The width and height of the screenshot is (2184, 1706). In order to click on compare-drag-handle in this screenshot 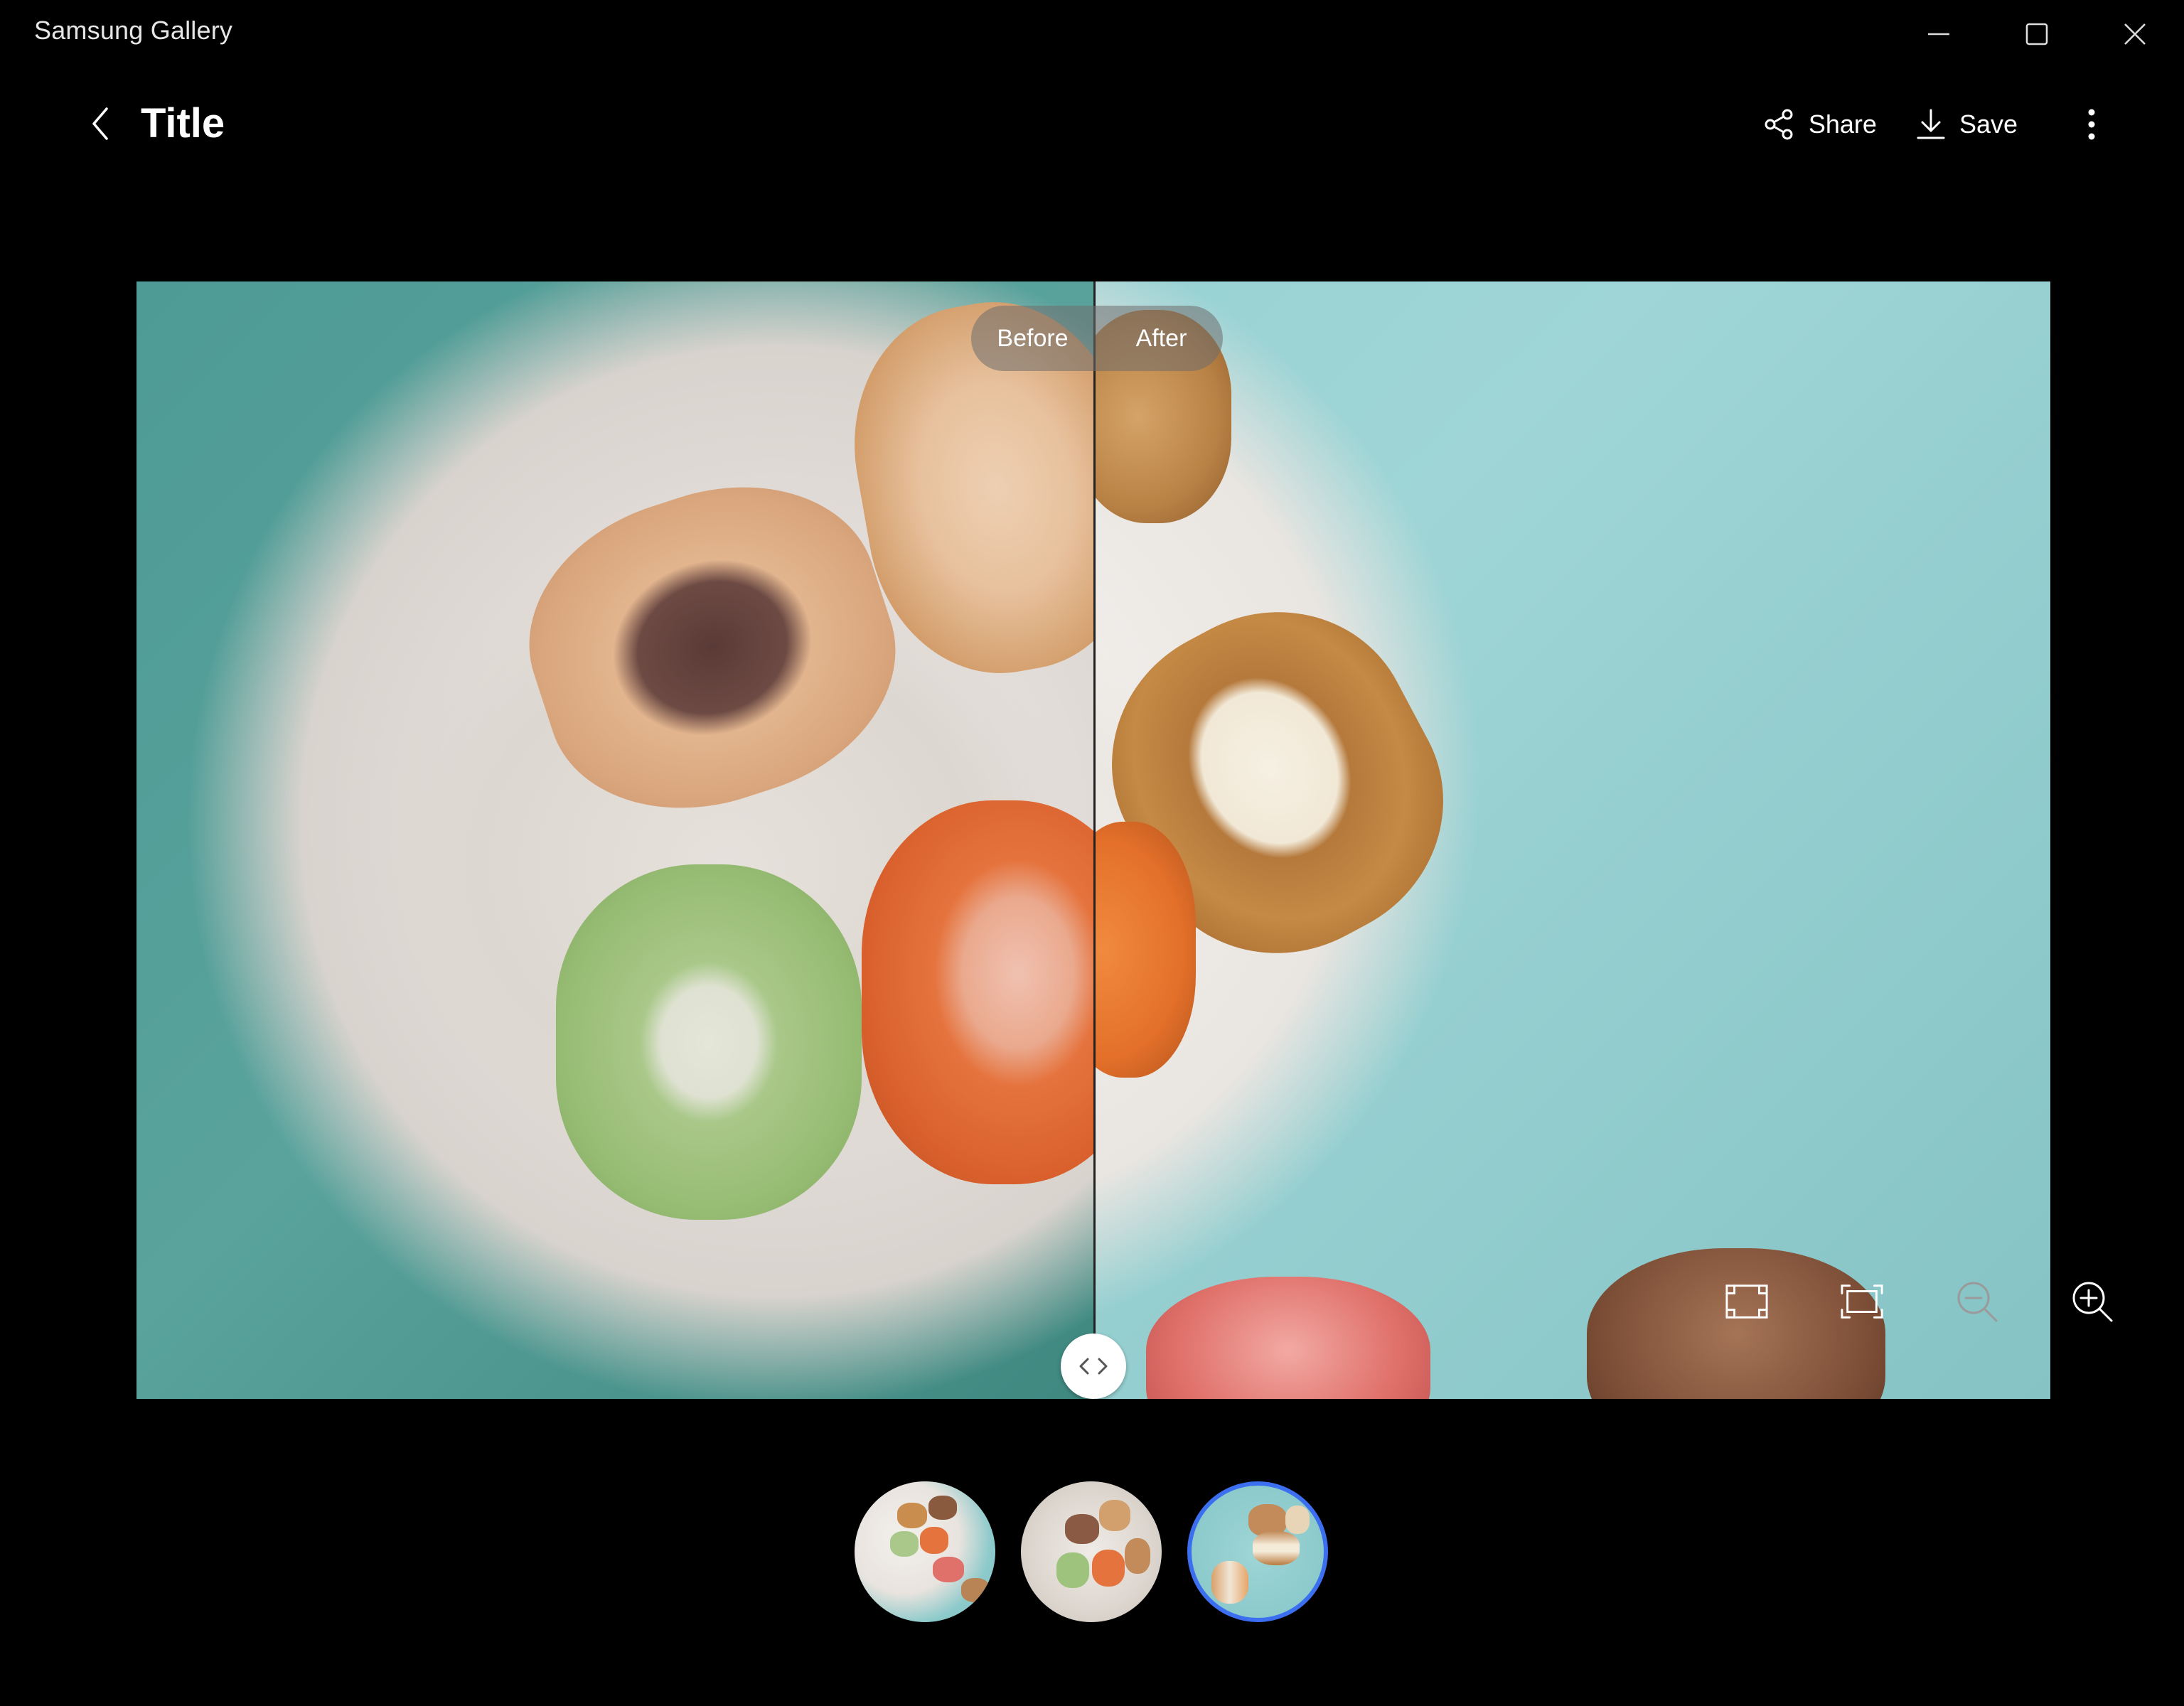, I will do `click(1094, 1366)`.